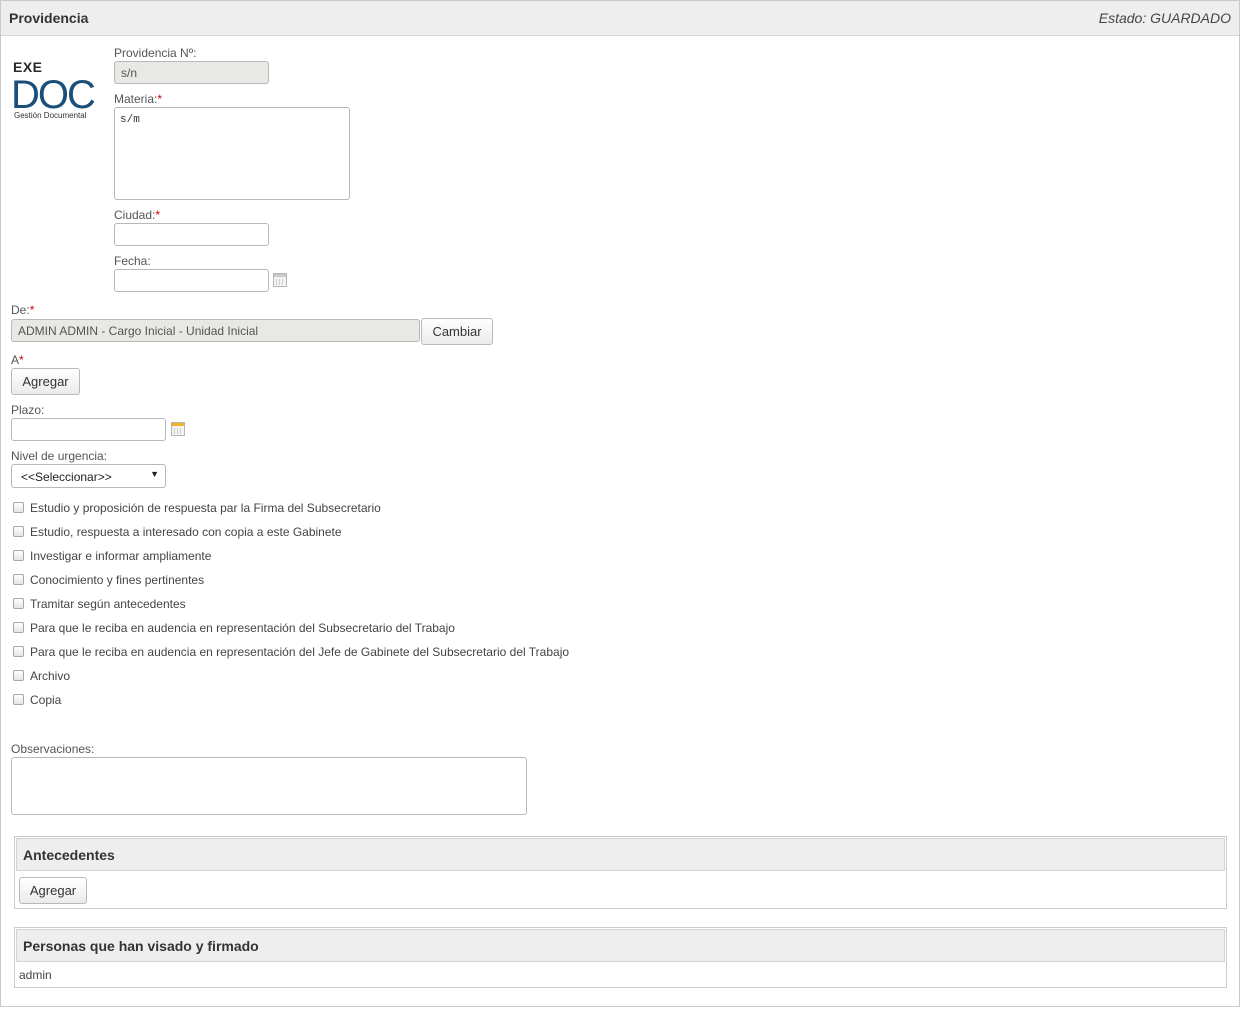 The height and width of the screenshot is (1016, 1240). What do you see at coordinates (23, 310) in the screenshot?
I see `de-label: De:*` at bounding box center [23, 310].